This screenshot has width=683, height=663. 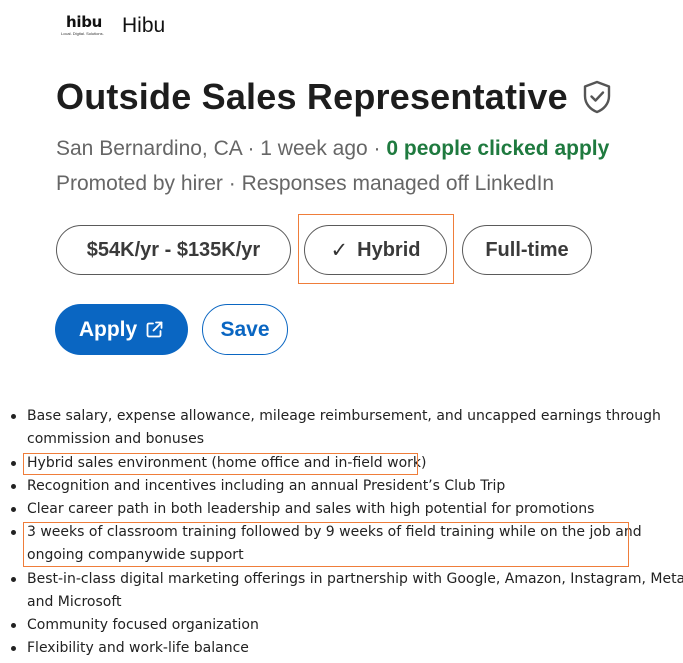 I want to click on apply-button: Apply, so click(x=121, y=329).